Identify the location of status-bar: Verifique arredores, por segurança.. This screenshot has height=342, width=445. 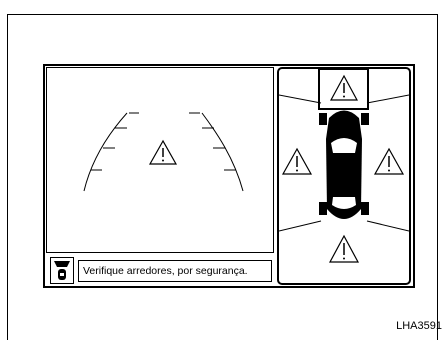
(160, 269).